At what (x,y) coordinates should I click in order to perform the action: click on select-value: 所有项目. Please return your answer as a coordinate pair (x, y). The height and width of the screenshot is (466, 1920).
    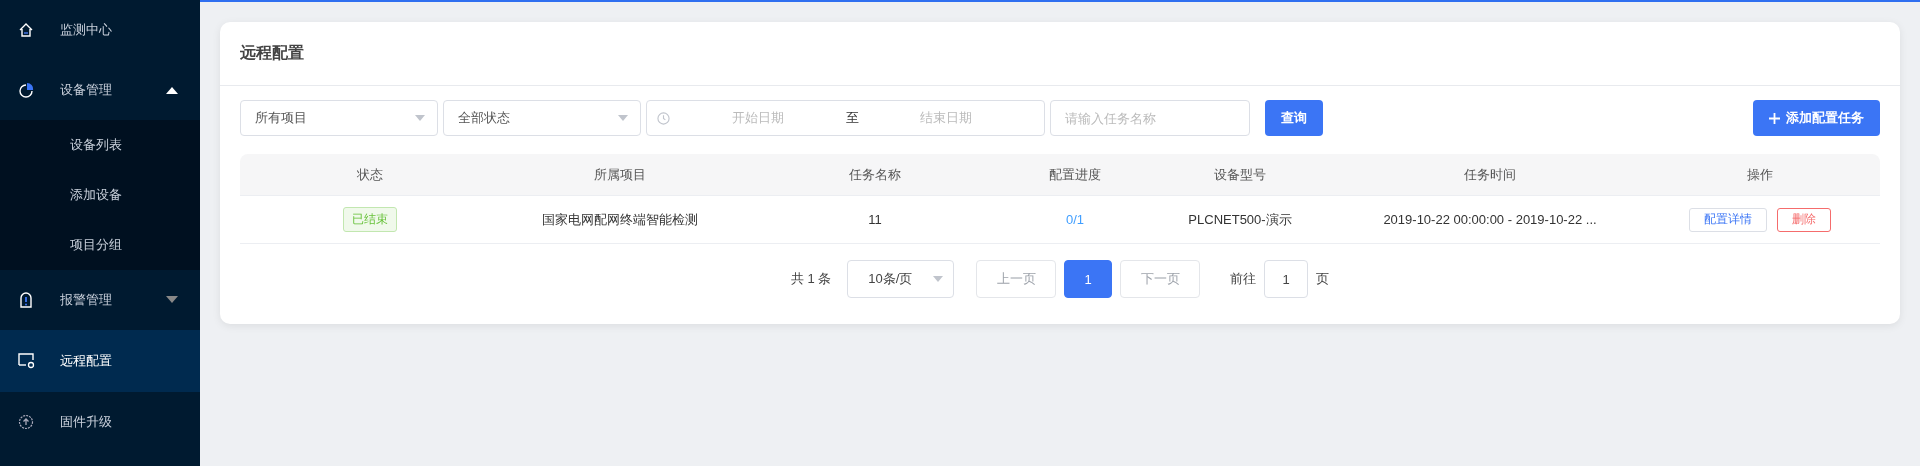
    Looking at the image, I should click on (281, 118).